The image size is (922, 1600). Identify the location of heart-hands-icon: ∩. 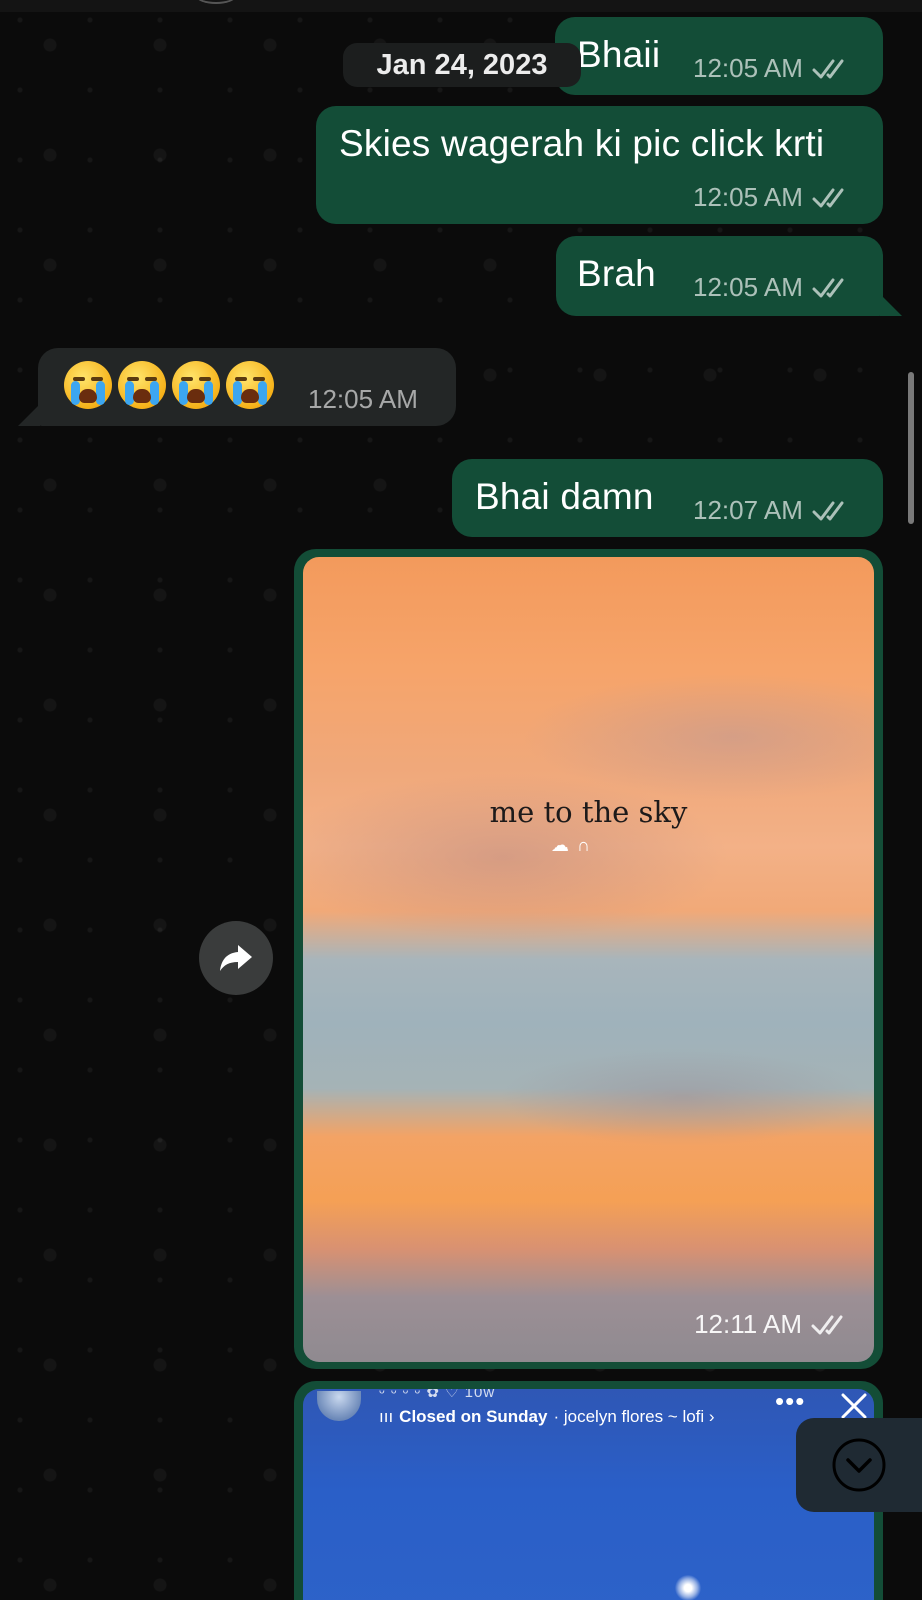
(583, 845).